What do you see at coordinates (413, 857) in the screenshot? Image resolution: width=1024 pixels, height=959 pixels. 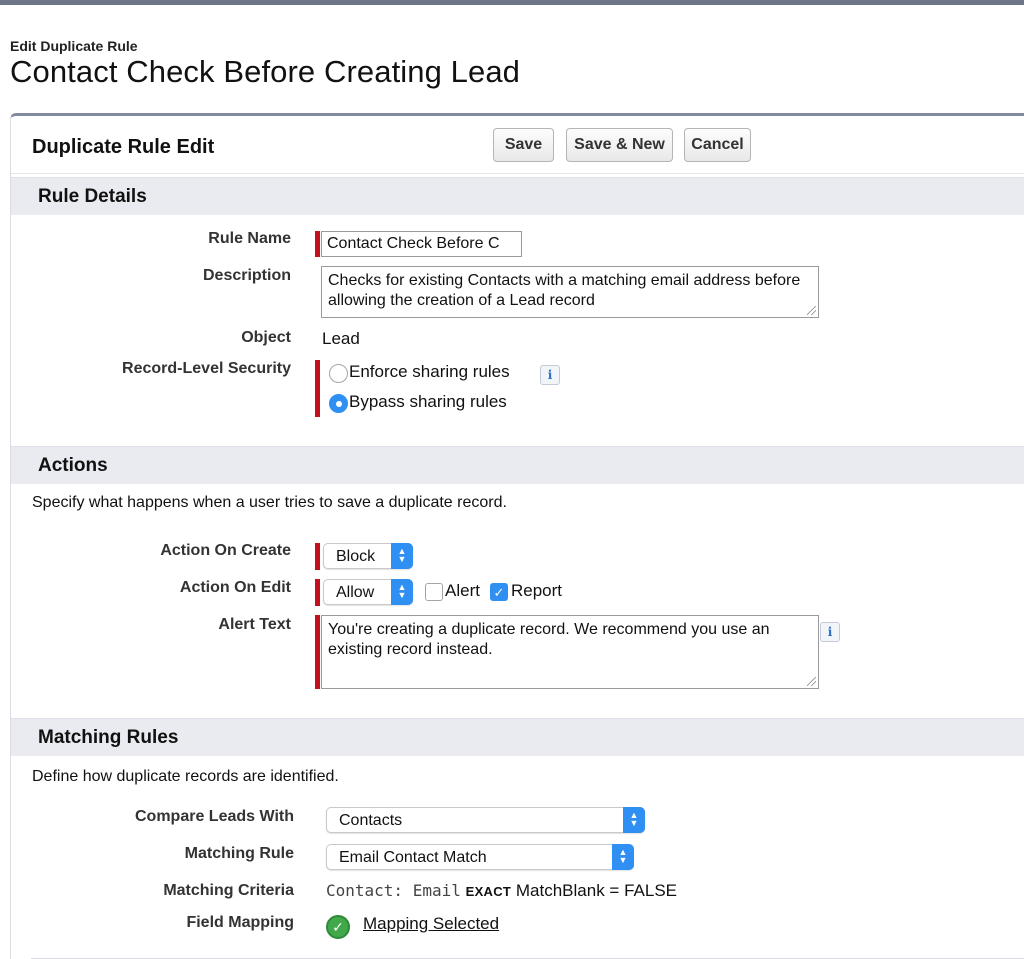 I see `select-value: Email Contact Match` at bounding box center [413, 857].